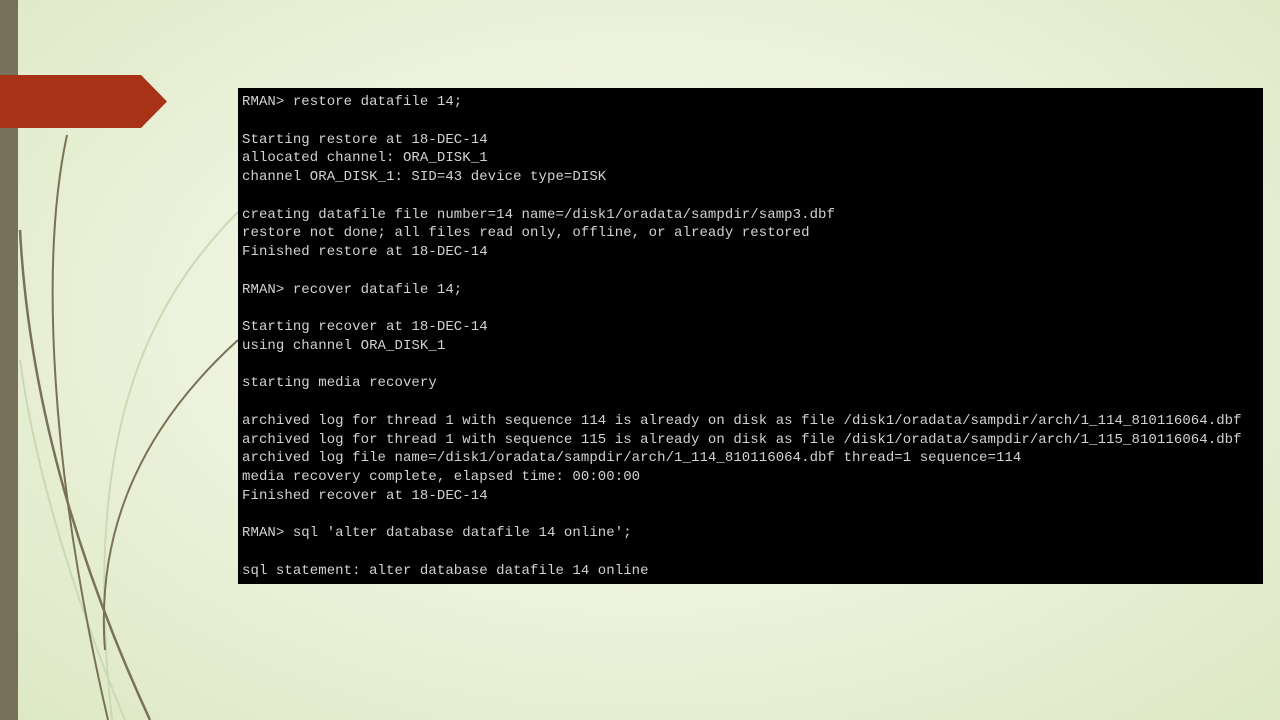 The image size is (1280, 720). What do you see at coordinates (83, 101) in the screenshot?
I see `accent-arrow-tab` at bounding box center [83, 101].